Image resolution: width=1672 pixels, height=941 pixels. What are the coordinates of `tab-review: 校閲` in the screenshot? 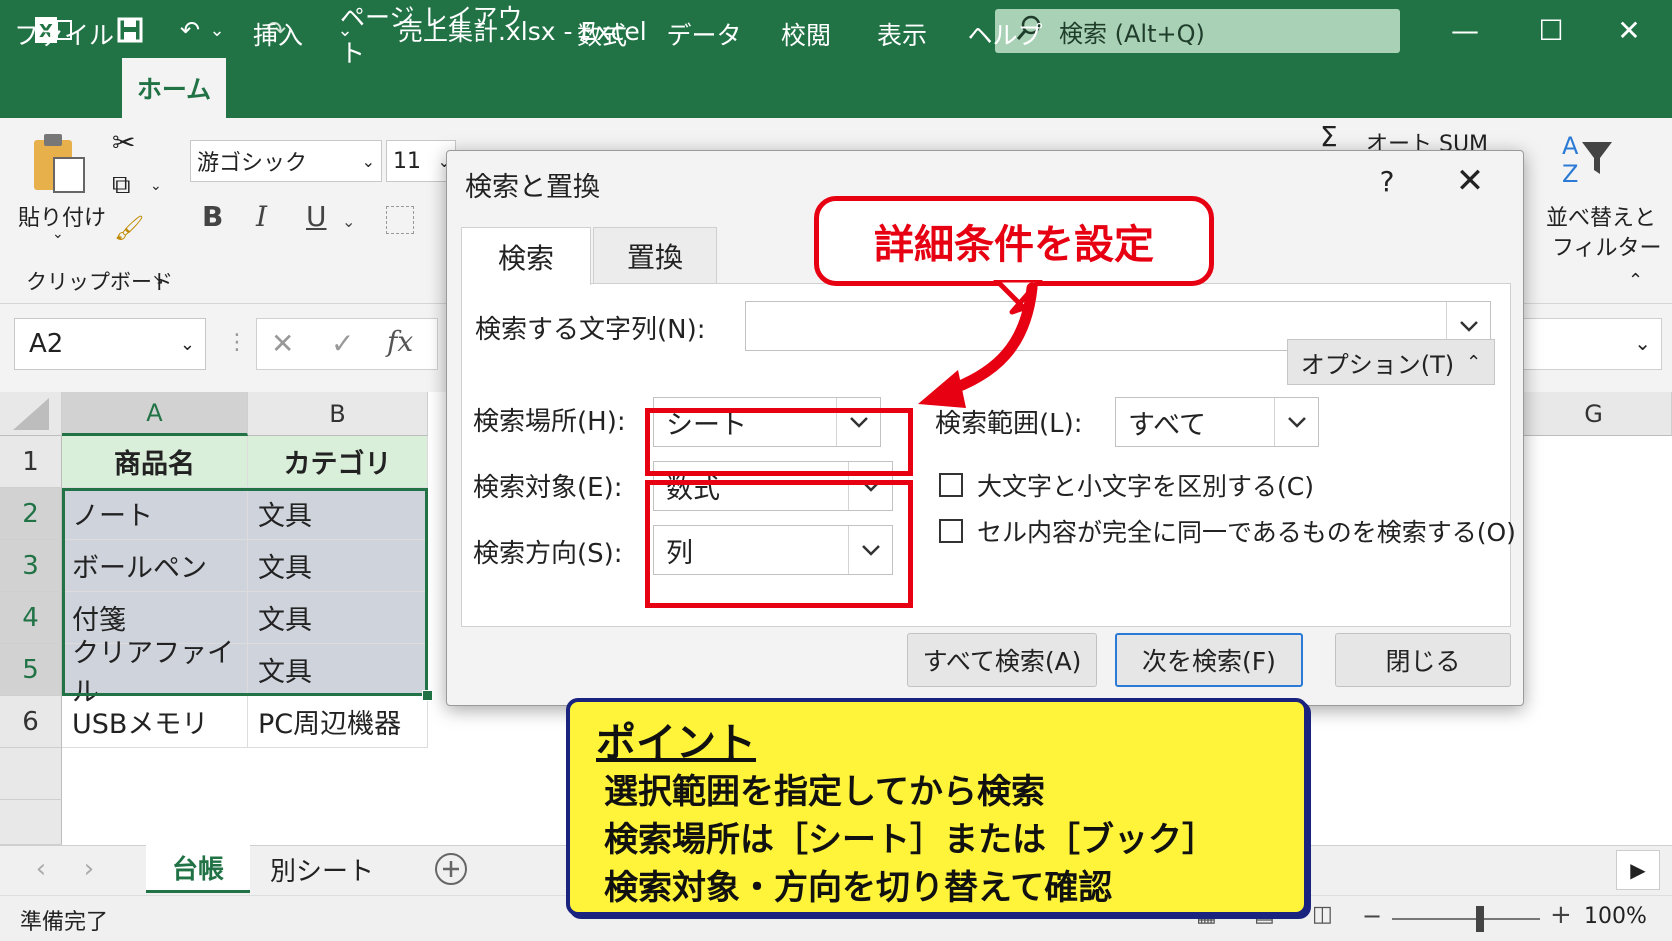 It's located at (806, 34).